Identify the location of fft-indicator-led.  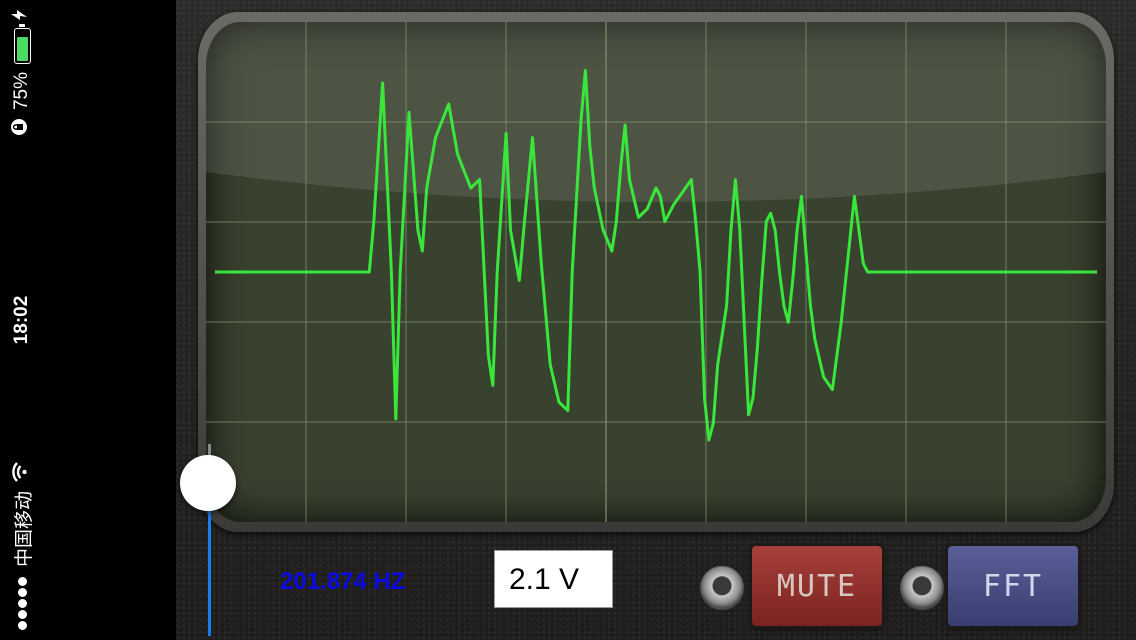
(922, 588).